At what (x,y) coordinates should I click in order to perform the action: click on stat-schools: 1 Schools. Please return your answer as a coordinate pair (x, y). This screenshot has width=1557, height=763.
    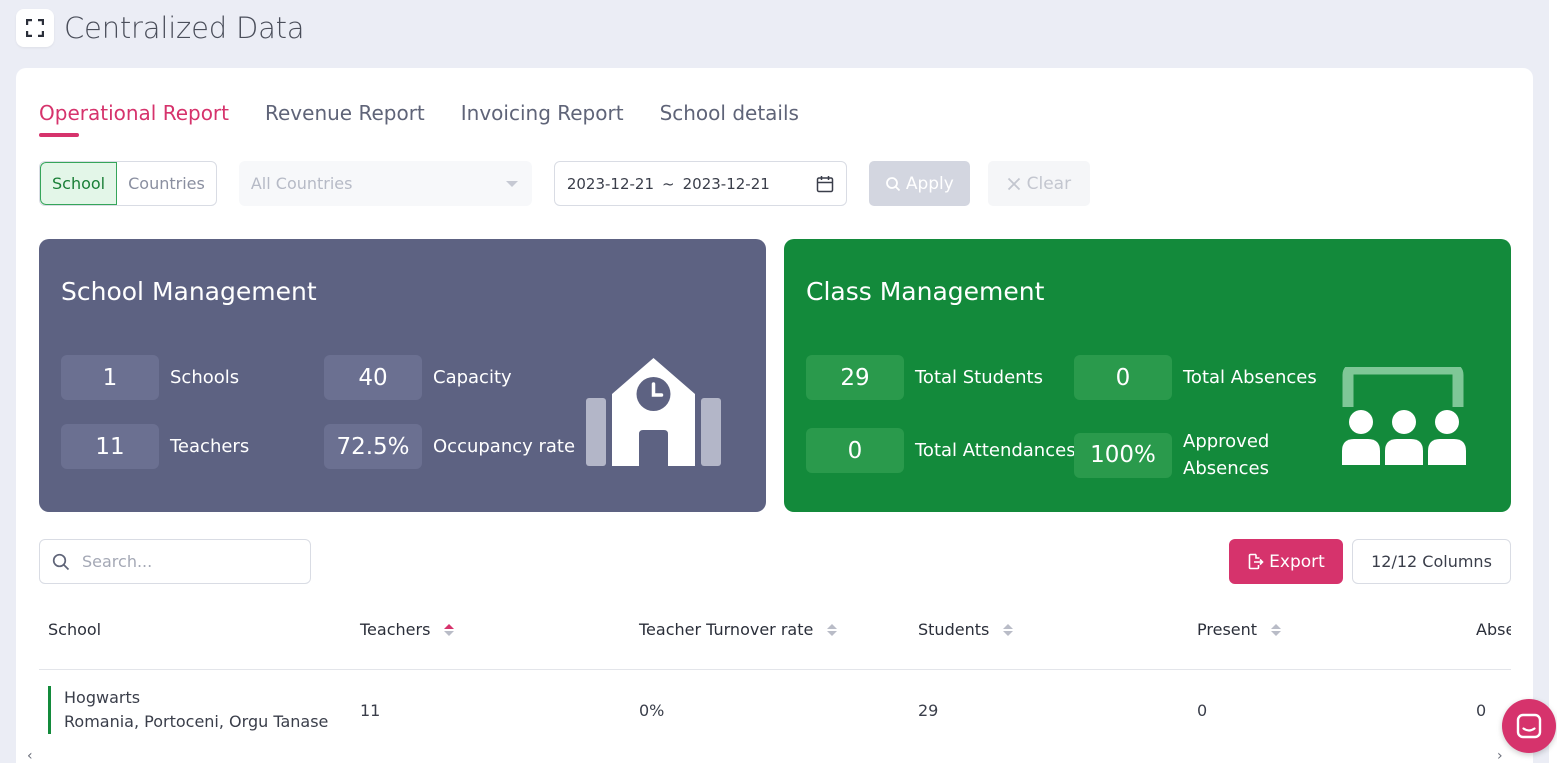
    Looking at the image, I should click on (150, 377).